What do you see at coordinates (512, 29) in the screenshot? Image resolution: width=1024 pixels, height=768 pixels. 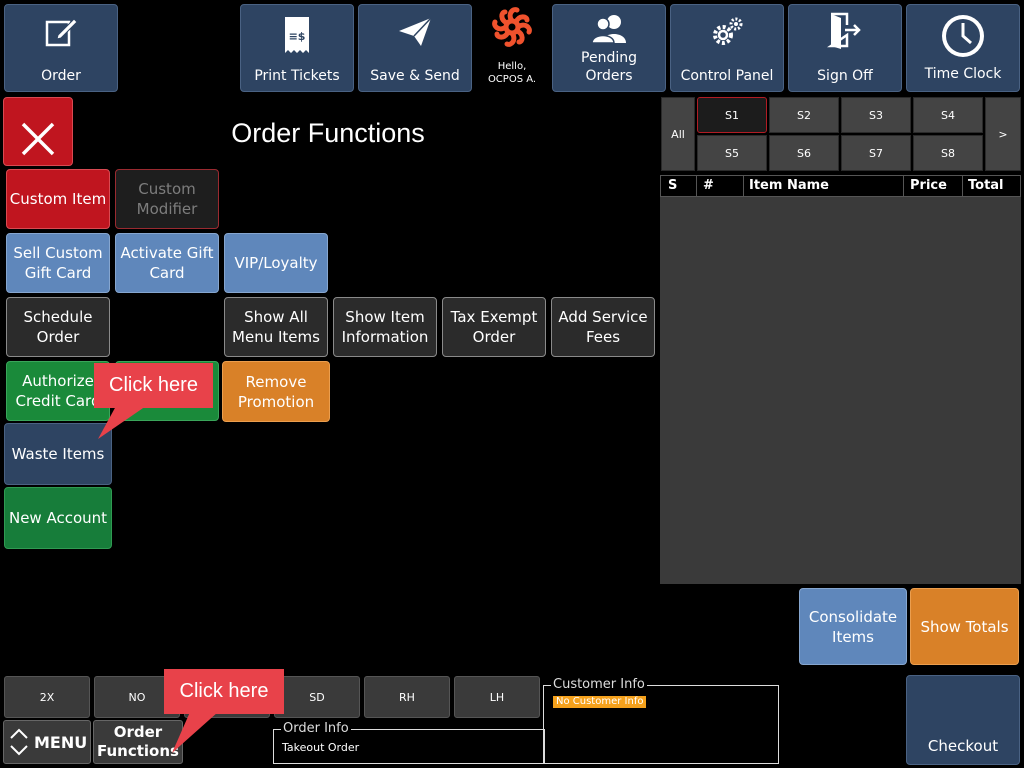 I see `ocpos-logo` at bounding box center [512, 29].